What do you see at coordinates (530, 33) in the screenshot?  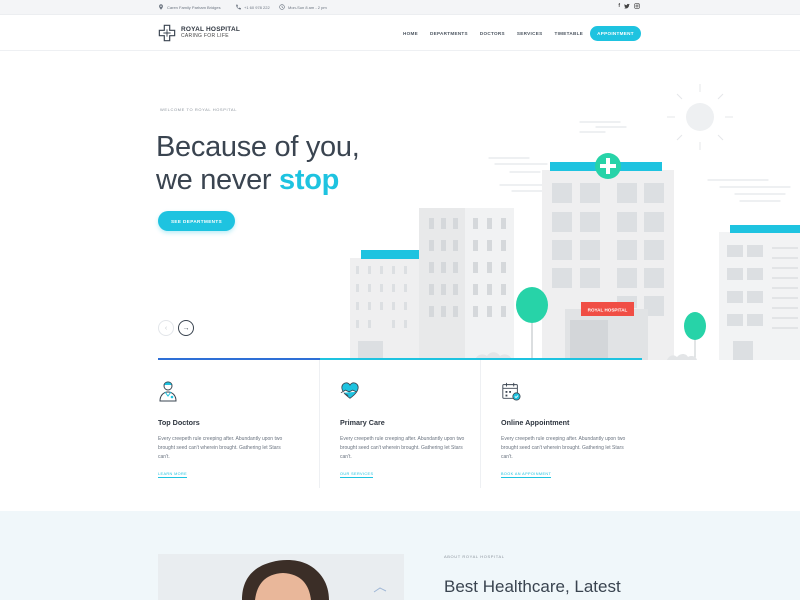 I see `nav-services: SERVICES` at bounding box center [530, 33].